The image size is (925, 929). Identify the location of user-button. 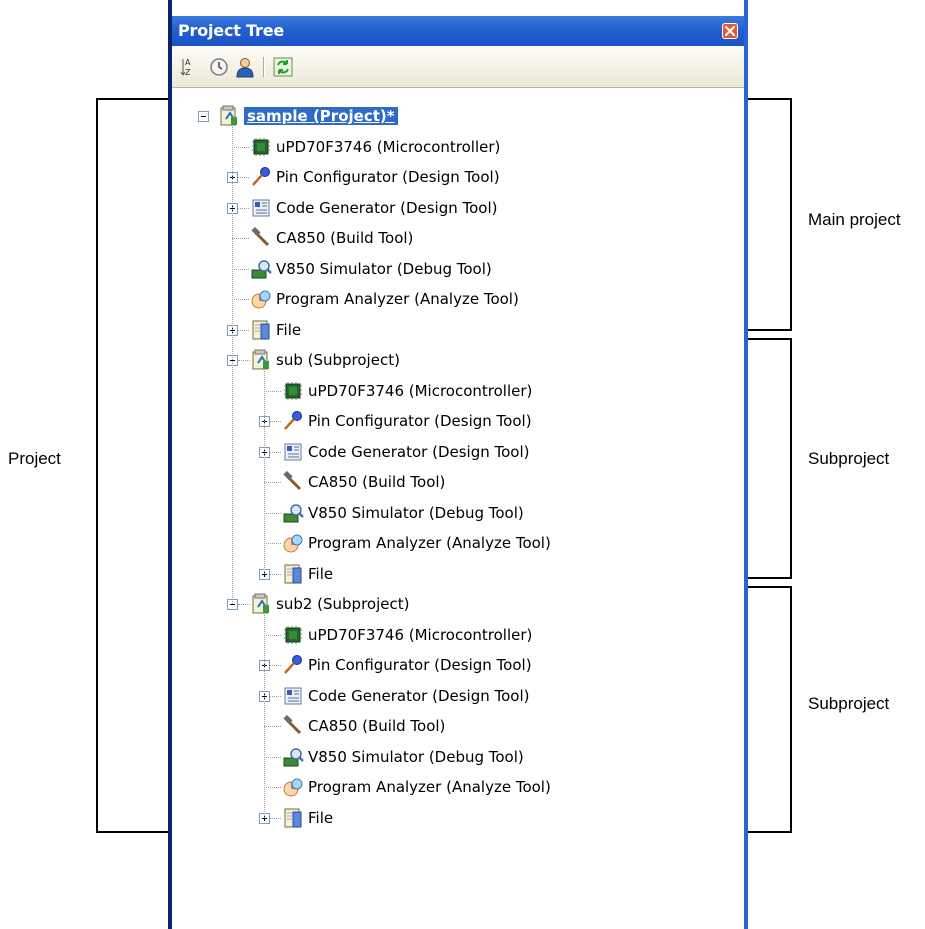
(245, 67).